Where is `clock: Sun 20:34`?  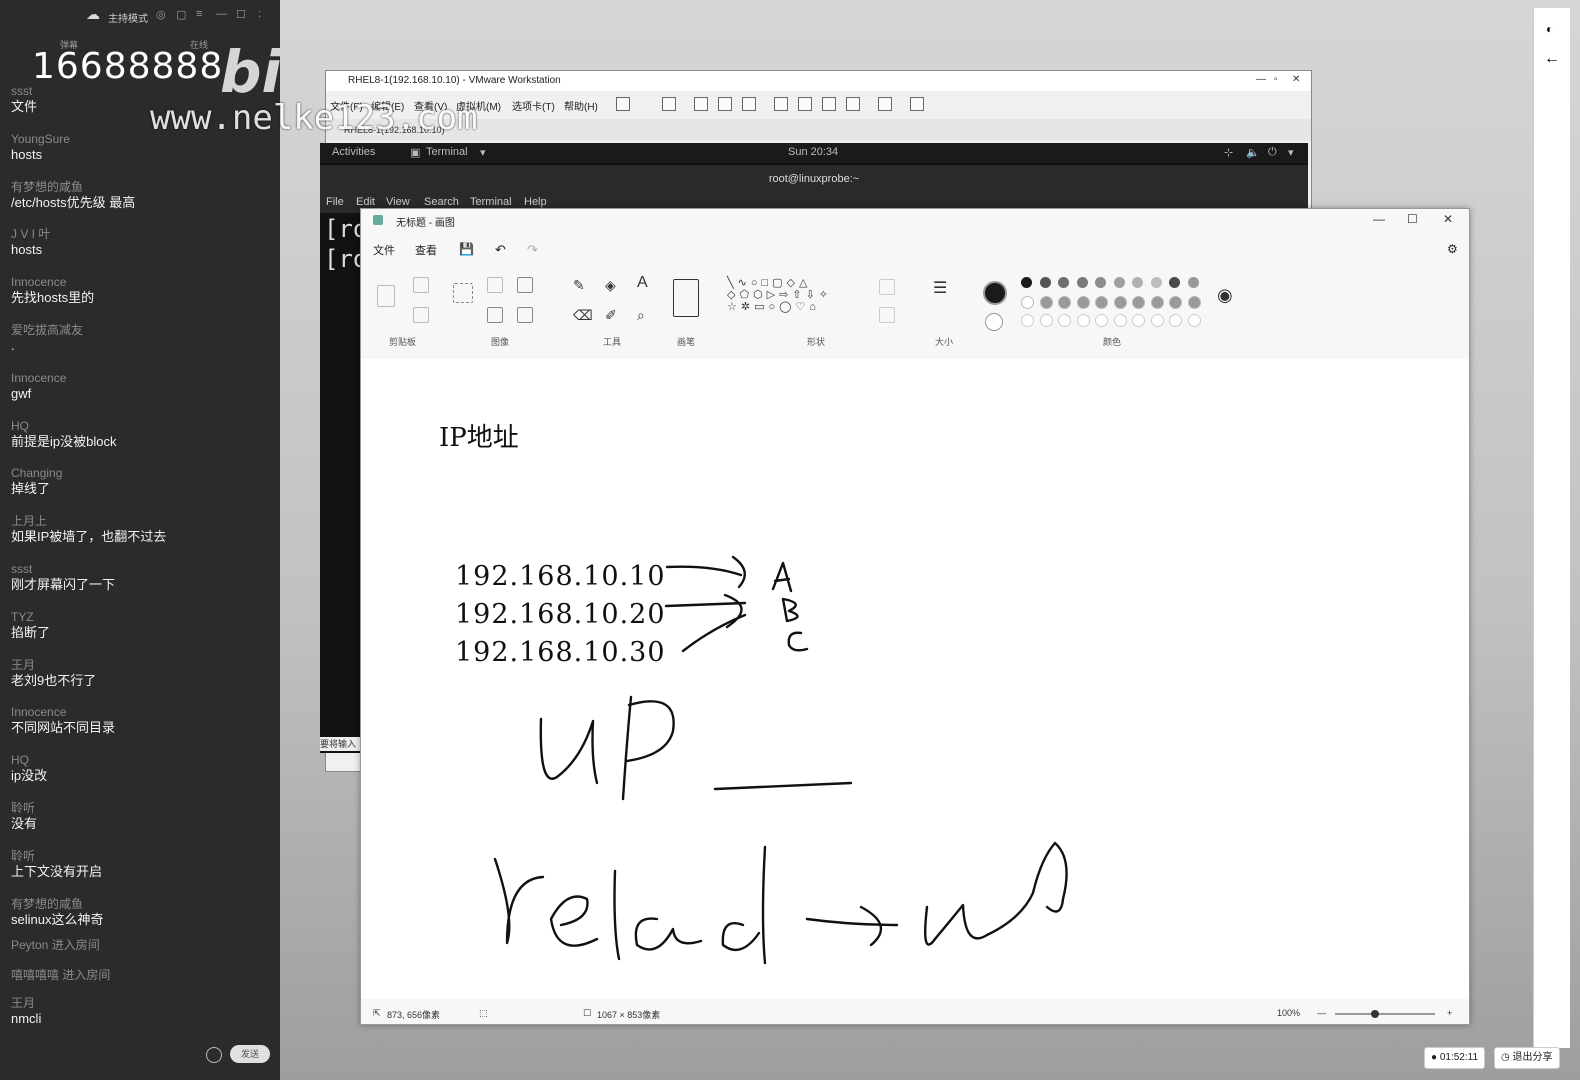
clock: Sun 20:34 is located at coordinates (813, 152).